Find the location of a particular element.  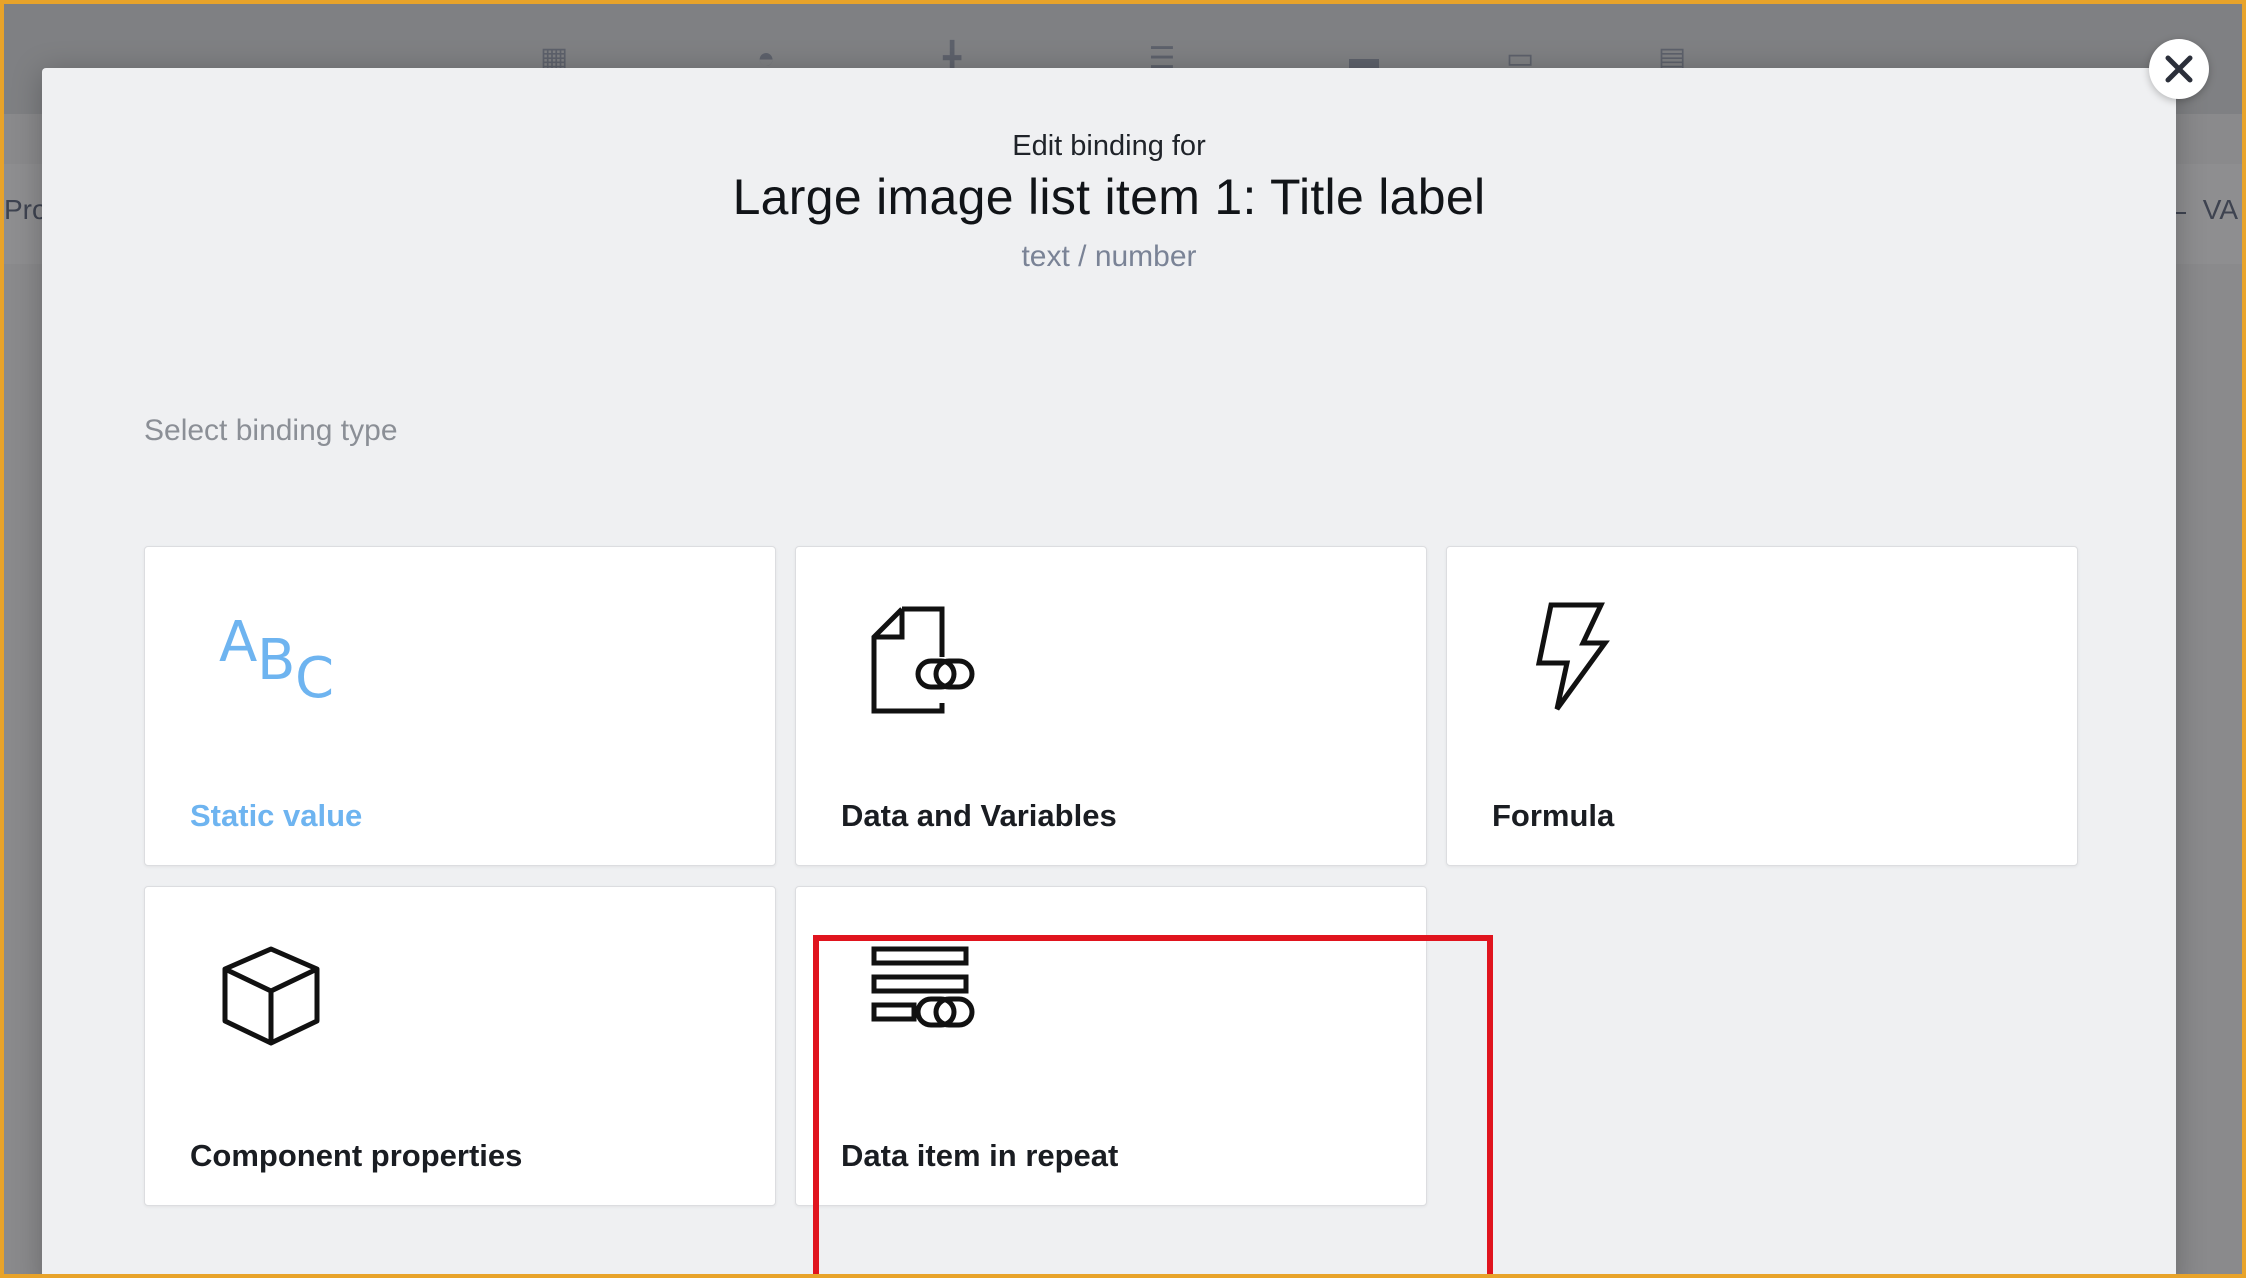

option-data-and-variables: Data and Variables is located at coordinates (1111, 706).